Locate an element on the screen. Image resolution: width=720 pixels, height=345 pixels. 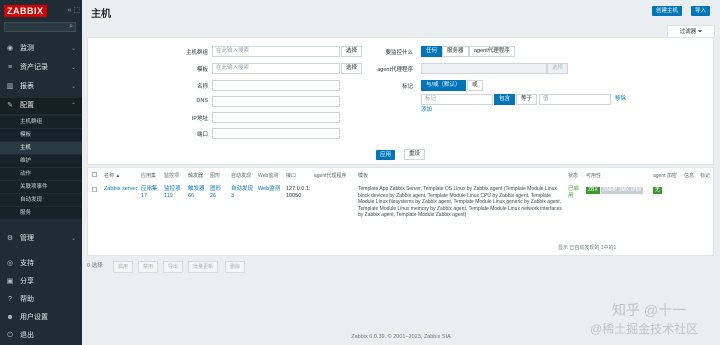
nav-inventory: ≡ 资产记录 ⌄ is located at coordinates (41, 68).